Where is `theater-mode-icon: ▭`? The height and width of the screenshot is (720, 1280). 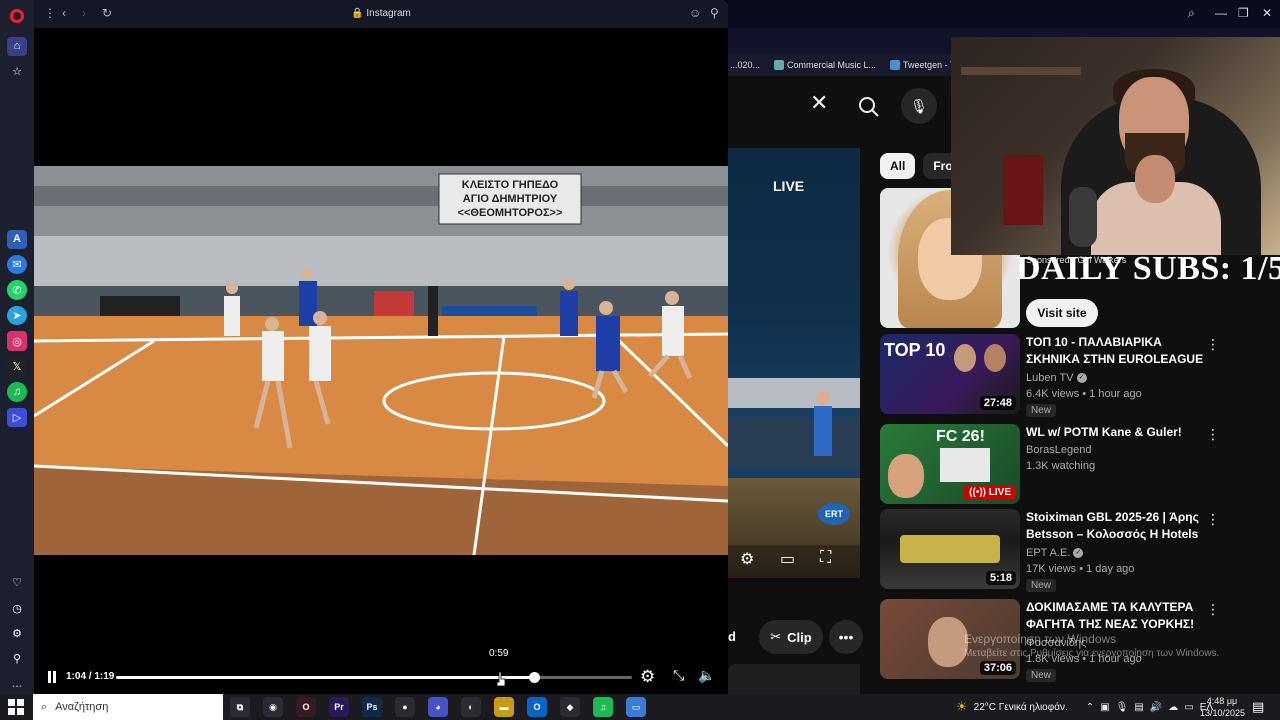 theater-mode-icon: ▭ is located at coordinates (787, 559).